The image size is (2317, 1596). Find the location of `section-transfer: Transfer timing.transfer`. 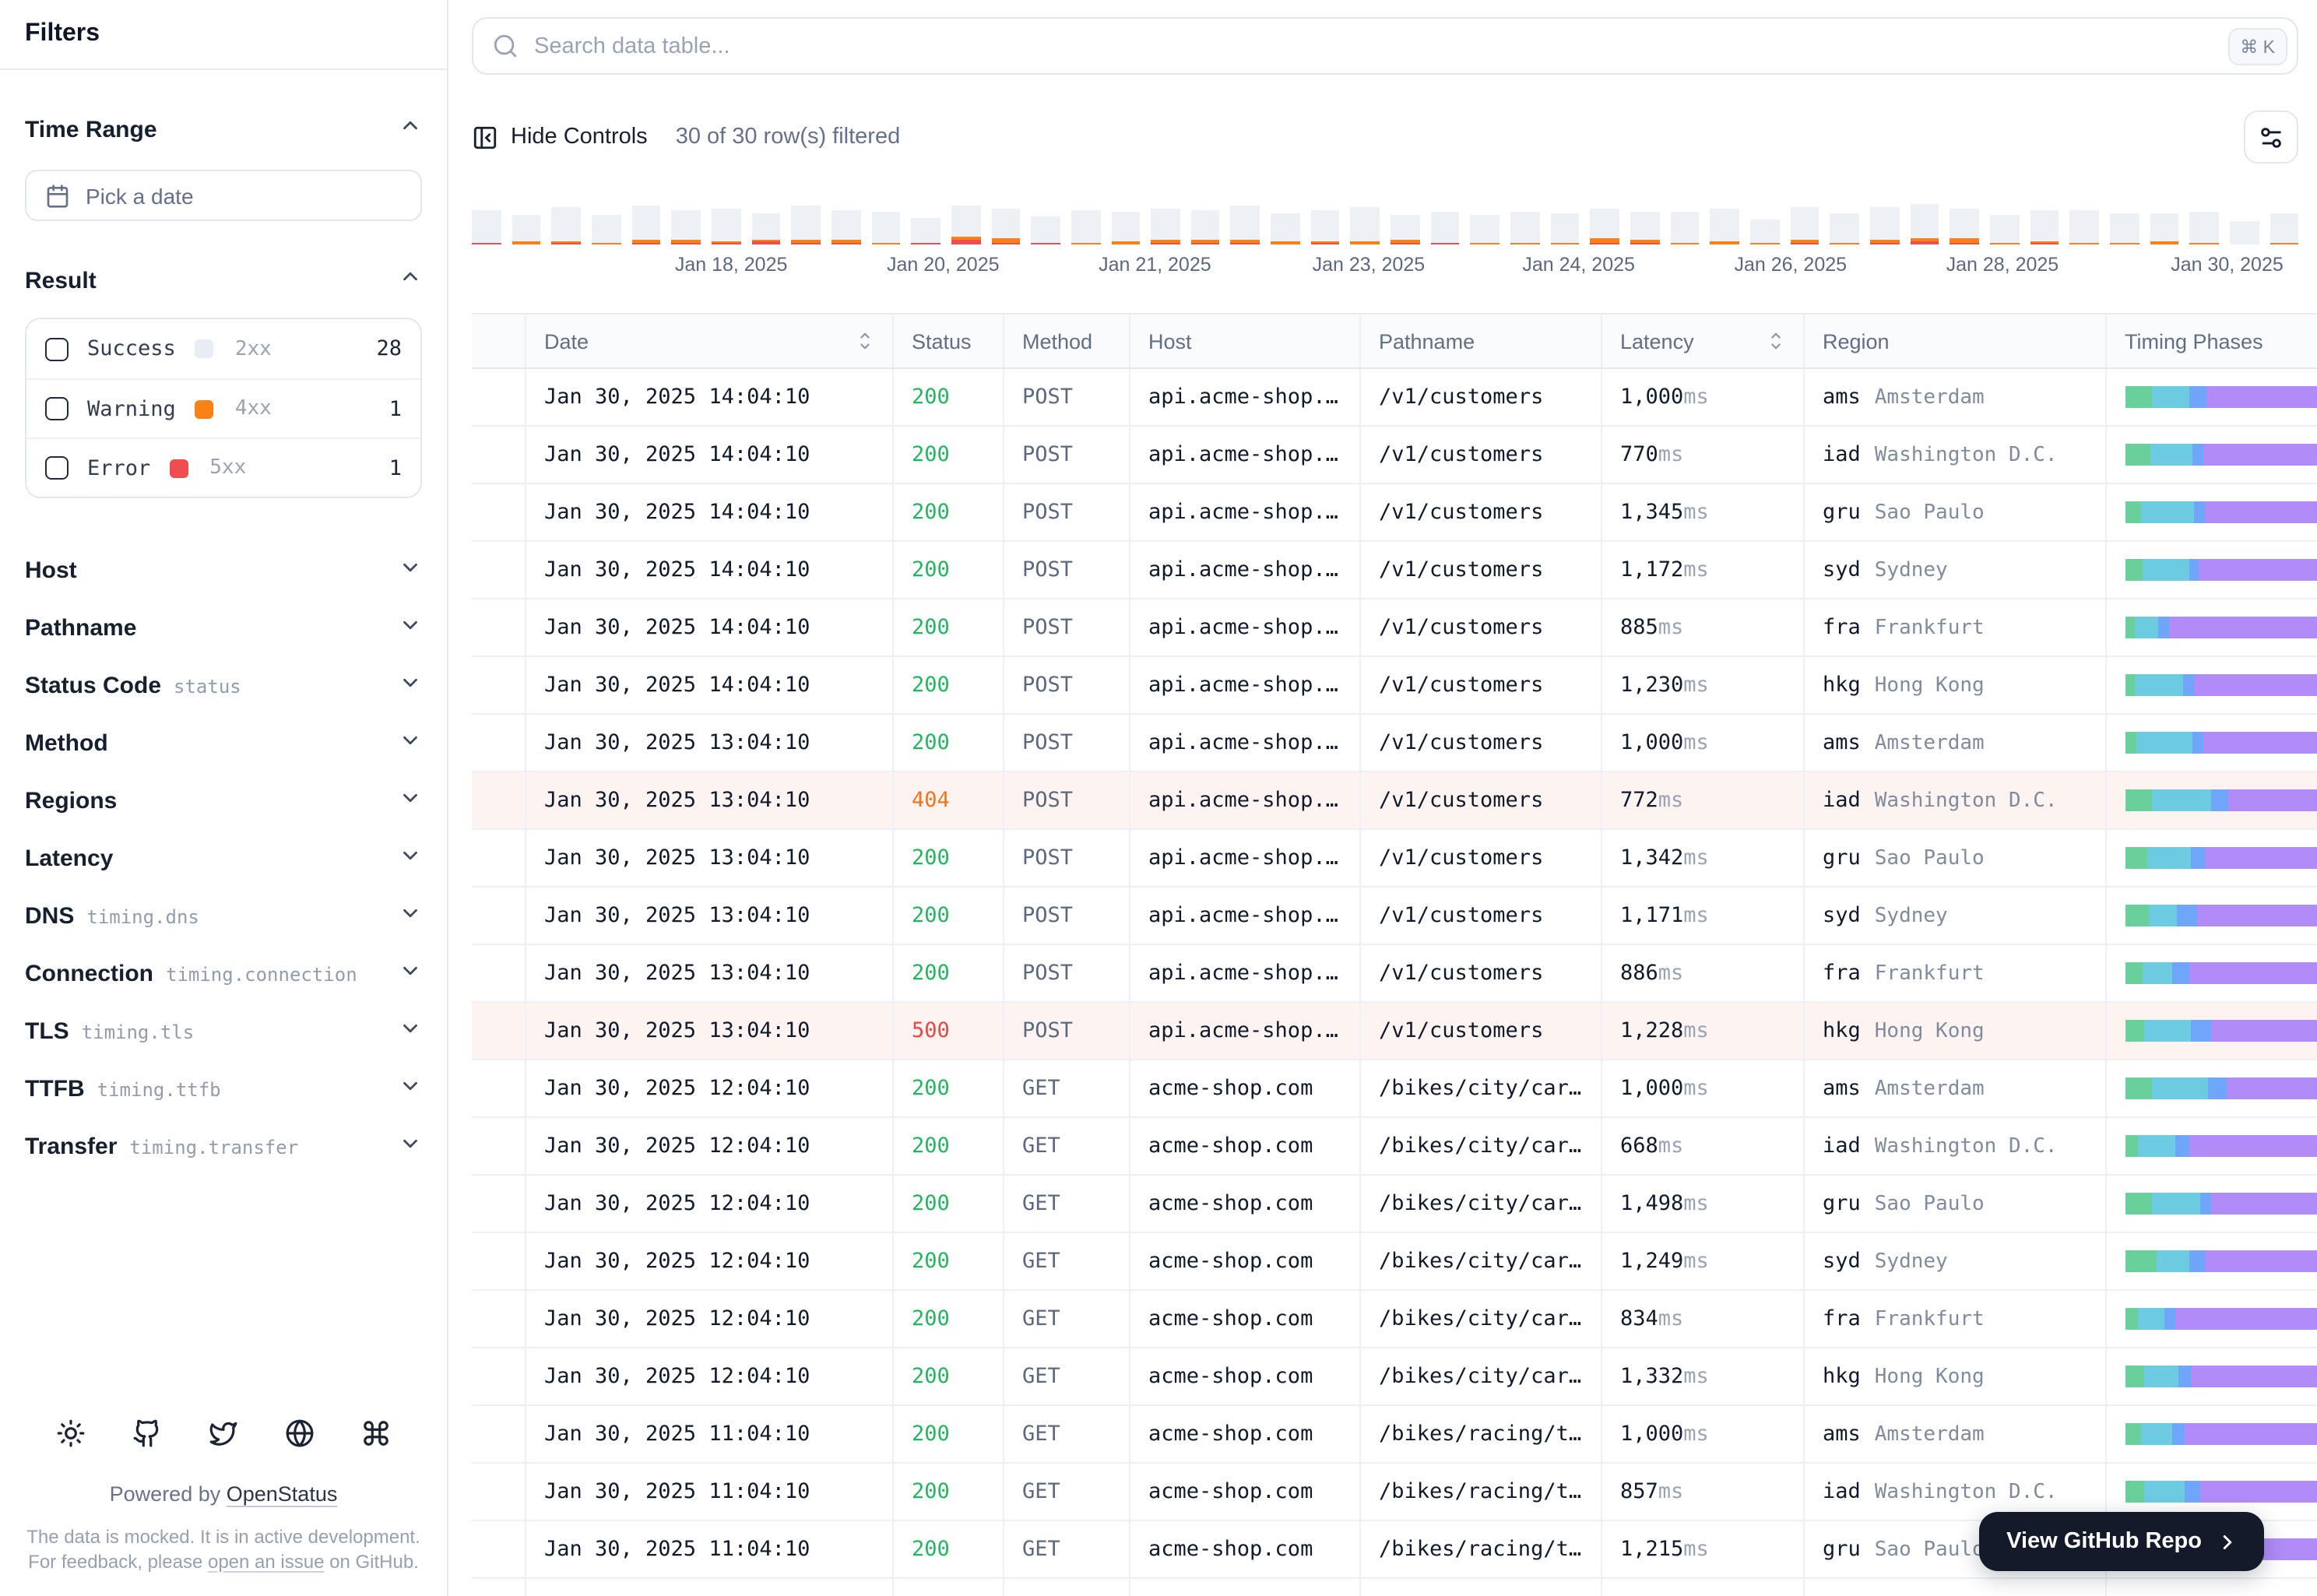

section-transfer: Transfer timing.transfer is located at coordinates (223, 1147).